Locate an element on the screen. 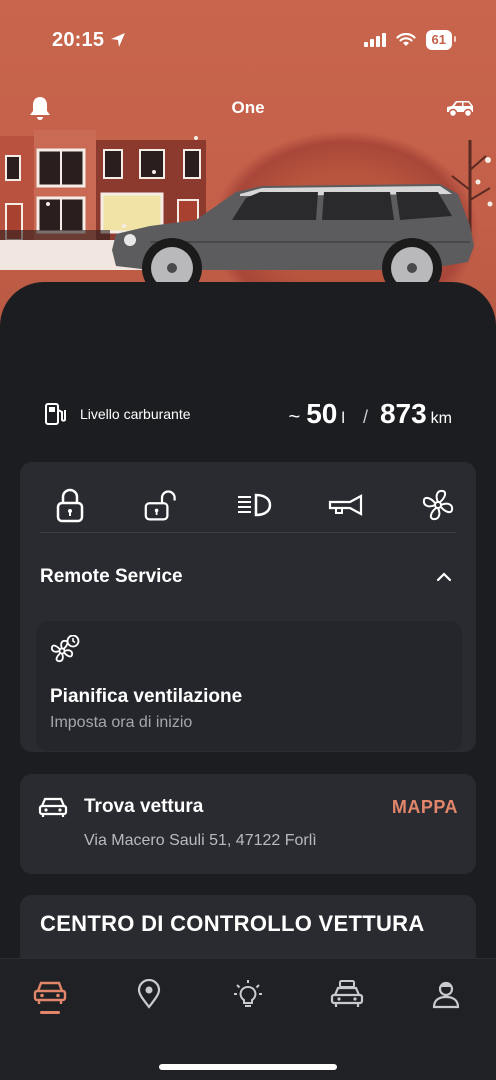 The width and height of the screenshot is (496, 1080). status-icons: 61 is located at coordinates (410, 40).